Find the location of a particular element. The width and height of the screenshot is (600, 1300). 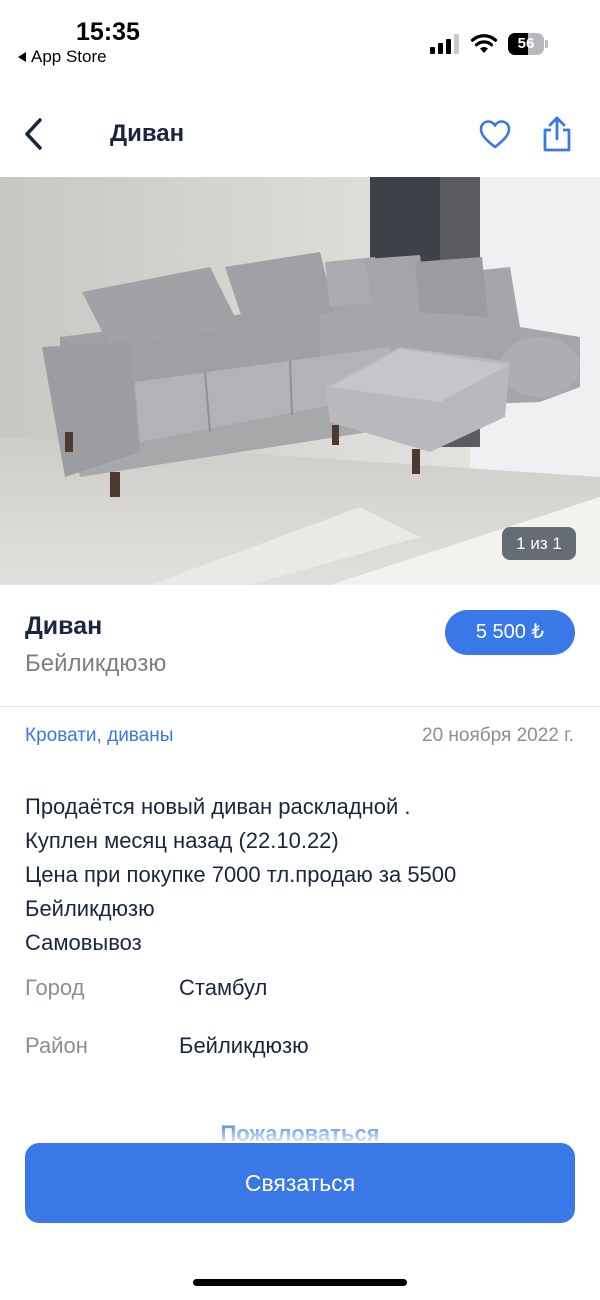

description-line: Цена при покупке 7000 тл.продаю за 5500 is located at coordinates (241, 874).